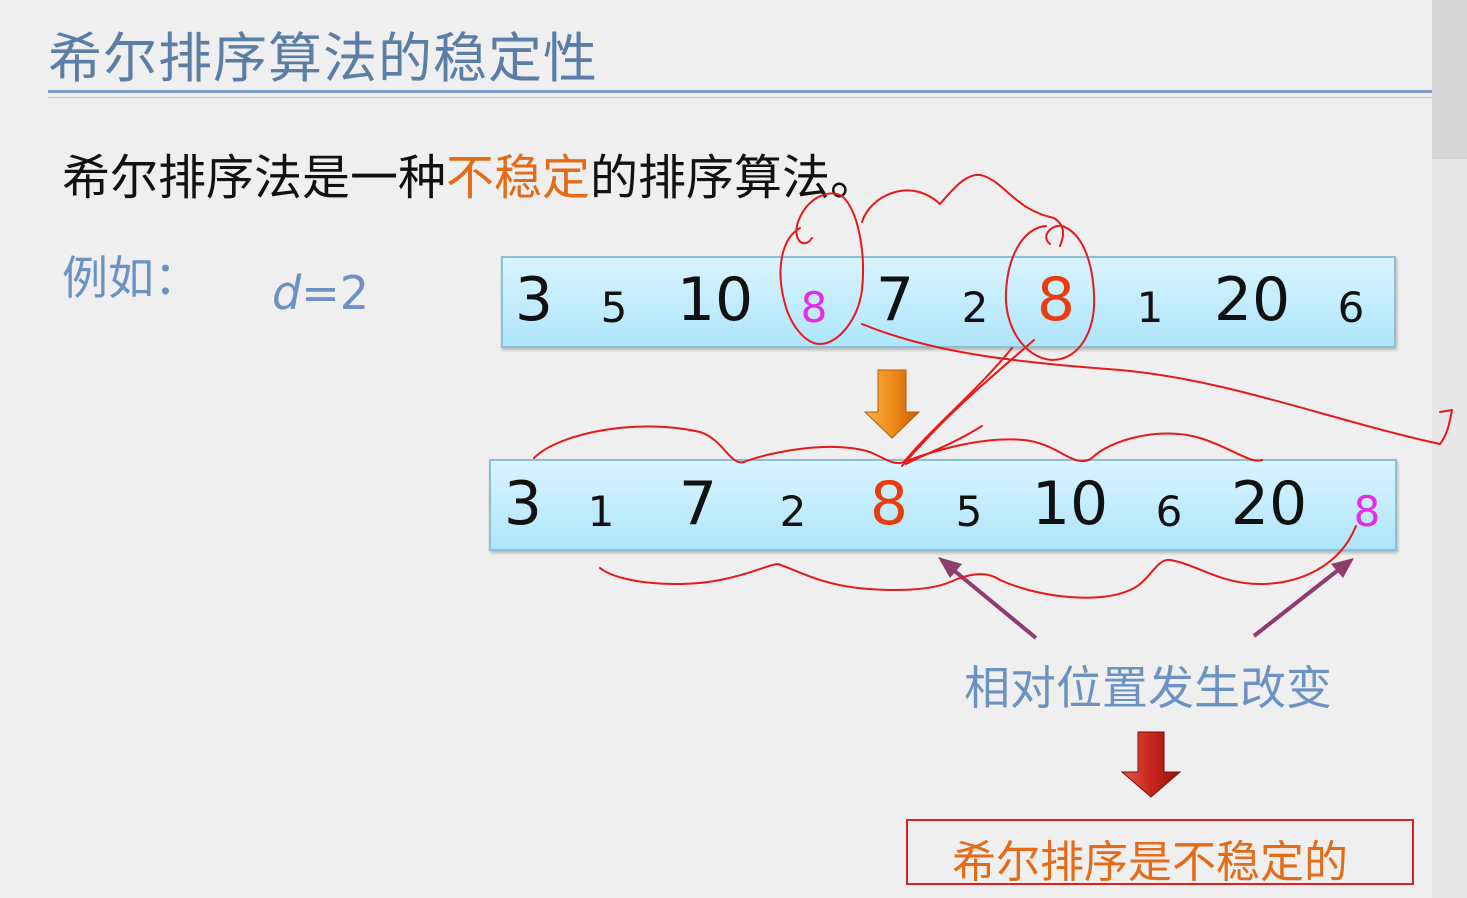 The width and height of the screenshot is (1467, 898). Describe the element at coordinates (1146, 598) in the screenshot. I see `purple-pointer-arrow-icon` at that location.